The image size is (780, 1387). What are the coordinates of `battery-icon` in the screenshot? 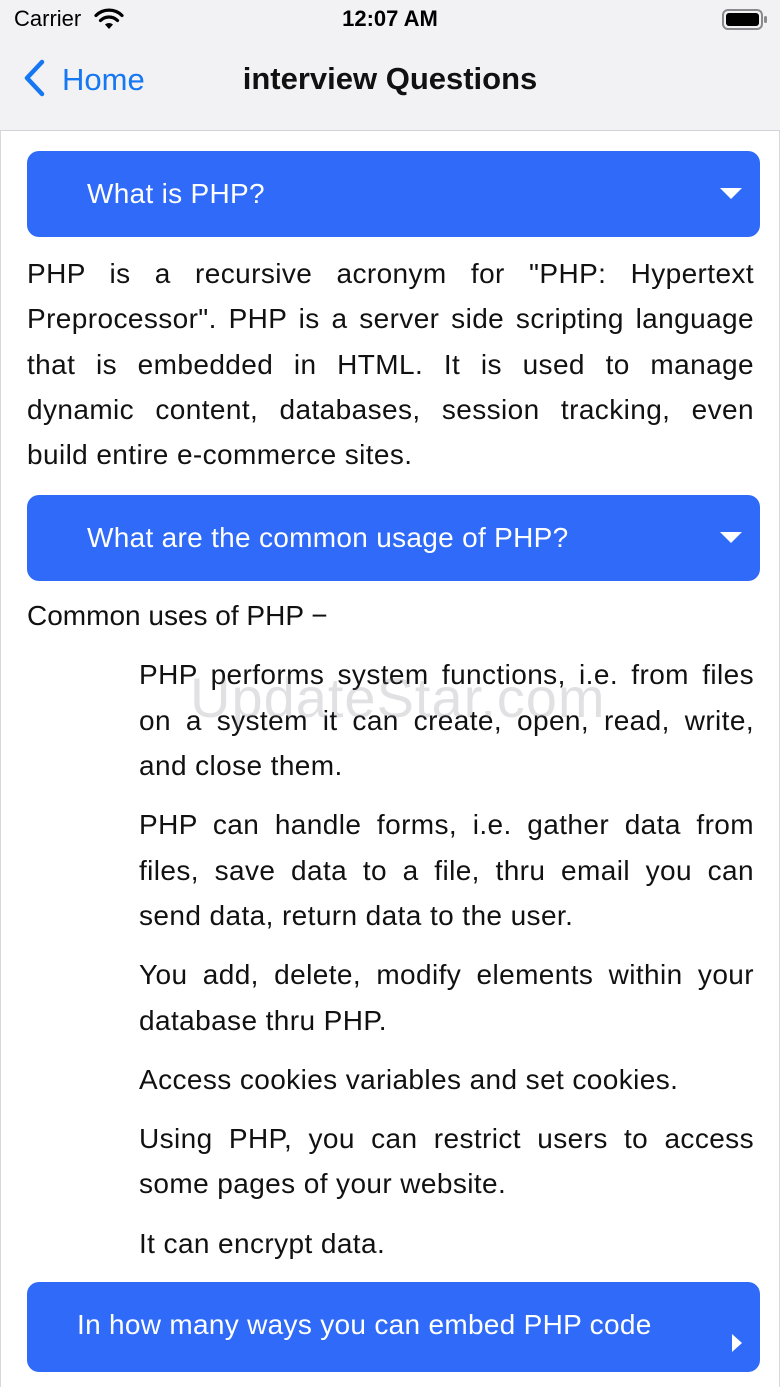 It's located at (745, 22).